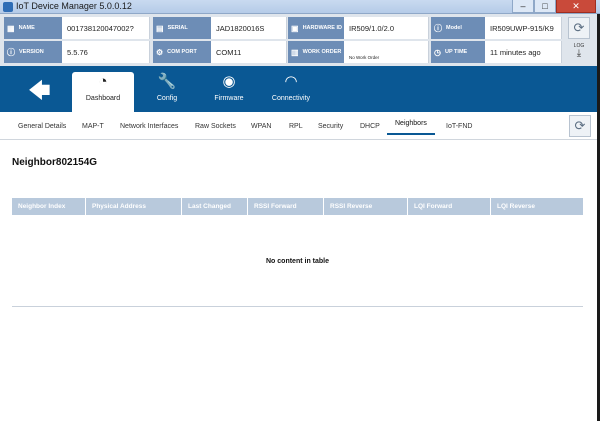 Image resolution: width=600 pixels, height=421 pixels. What do you see at coordinates (249, 28) in the screenshot?
I see `serial-value: JAD1820016S` at bounding box center [249, 28].